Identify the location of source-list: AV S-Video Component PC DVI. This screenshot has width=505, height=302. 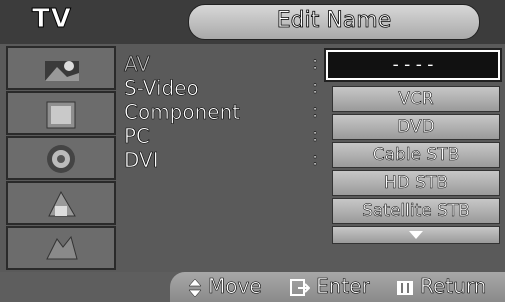
(182, 112).